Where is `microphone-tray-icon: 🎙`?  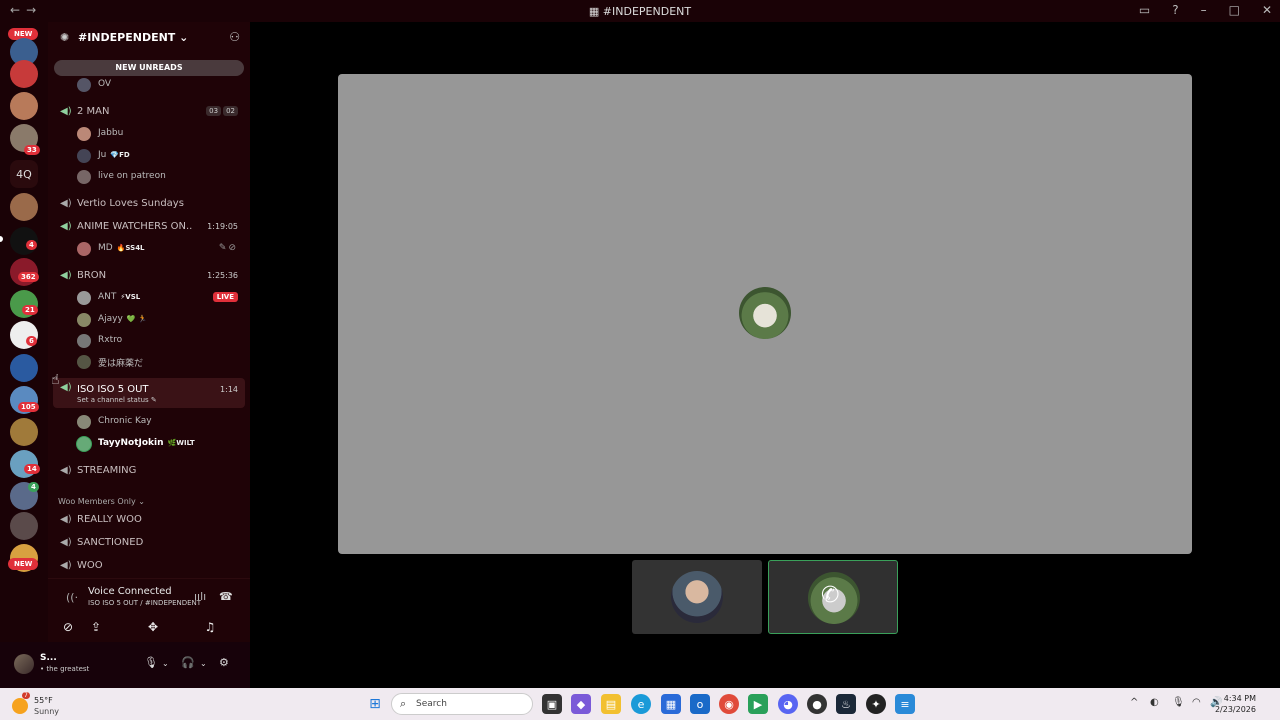 microphone-tray-icon: 🎙 is located at coordinates (1178, 702).